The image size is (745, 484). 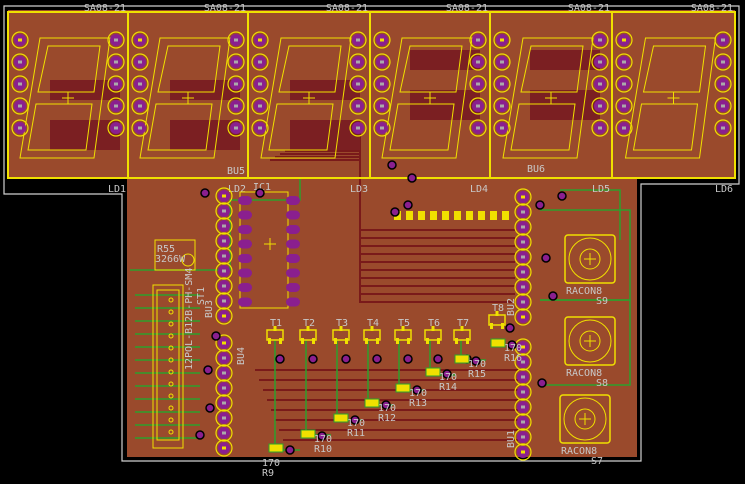 I want to click on resistor-label: R10, so click(x=323, y=449).